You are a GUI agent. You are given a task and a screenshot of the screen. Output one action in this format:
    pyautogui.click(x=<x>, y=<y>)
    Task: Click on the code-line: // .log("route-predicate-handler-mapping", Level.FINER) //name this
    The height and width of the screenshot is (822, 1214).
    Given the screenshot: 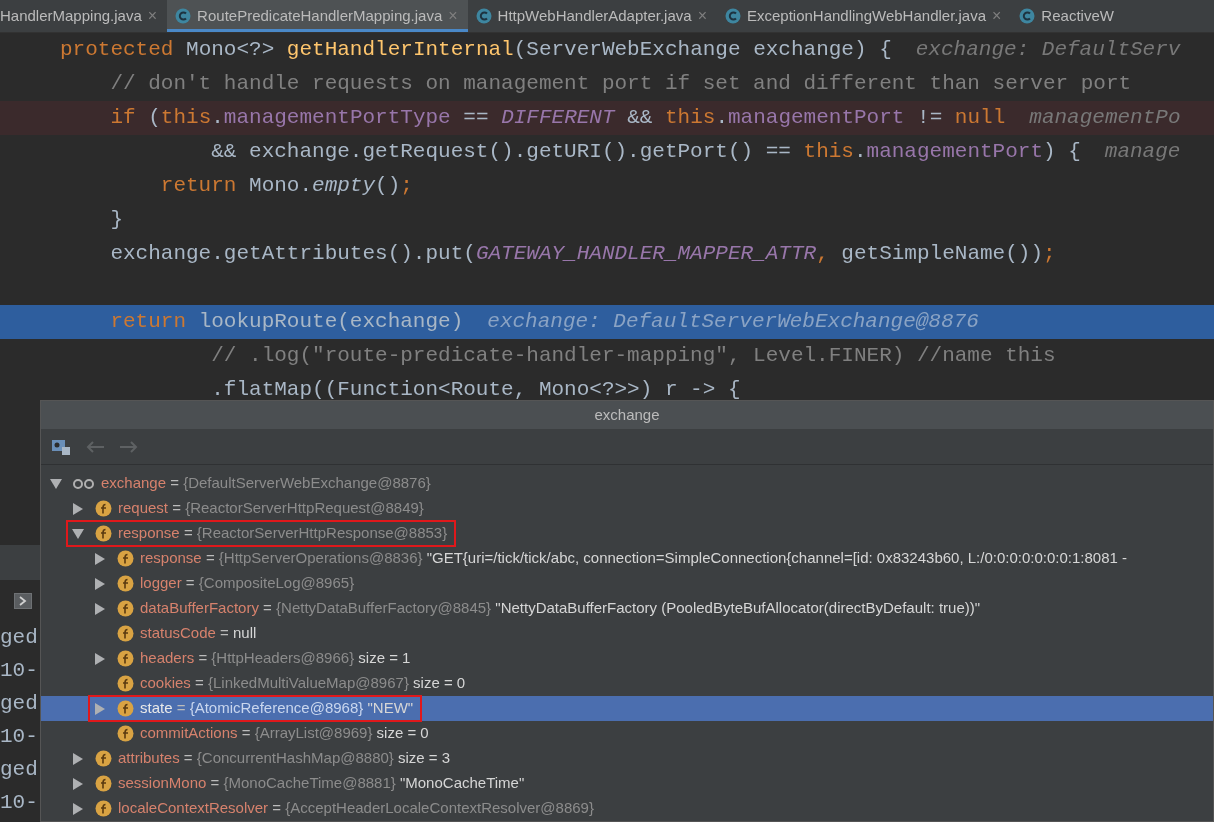 What is the action you would take?
    pyautogui.click(x=633, y=356)
    